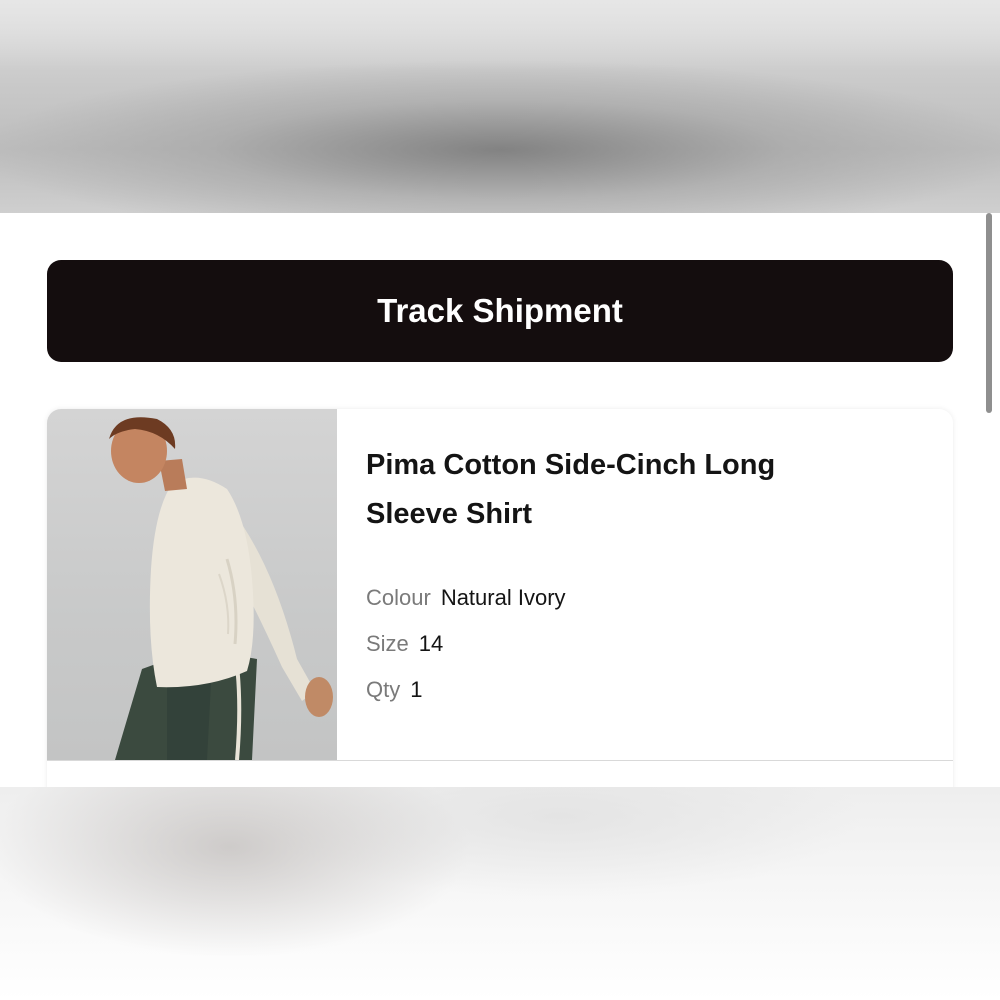 The height and width of the screenshot is (1000, 1000). What do you see at coordinates (500, 760) in the screenshot?
I see `card-divider` at bounding box center [500, 760].